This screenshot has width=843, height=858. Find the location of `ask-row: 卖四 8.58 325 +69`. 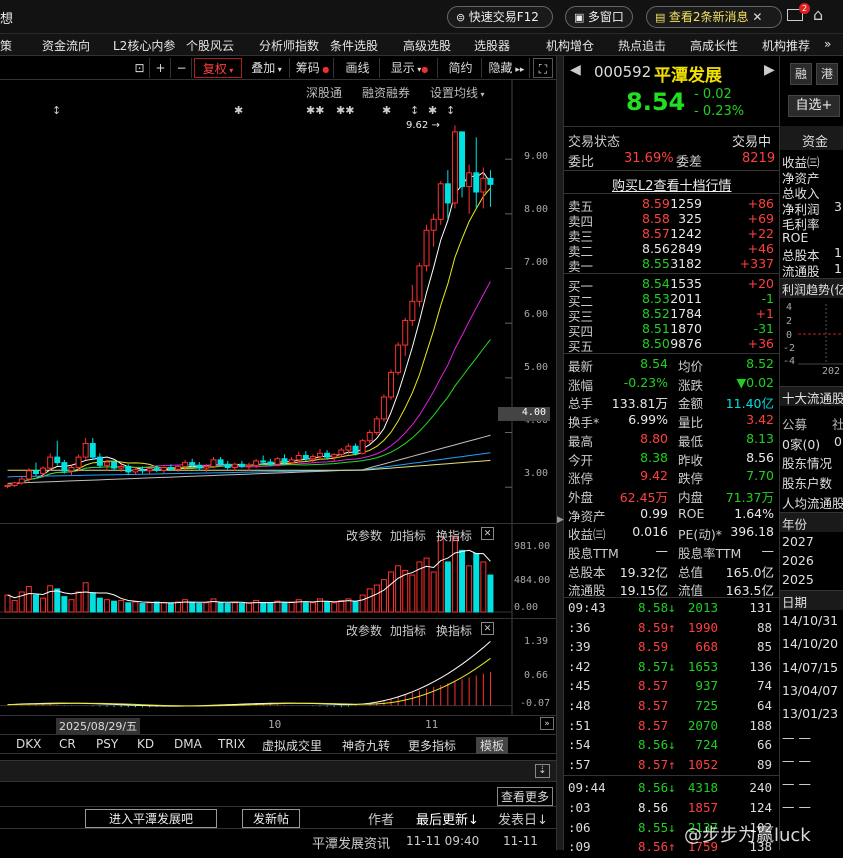

ask-row: 卖四 8.58 325 +69 is located at coordinates (671, 220).